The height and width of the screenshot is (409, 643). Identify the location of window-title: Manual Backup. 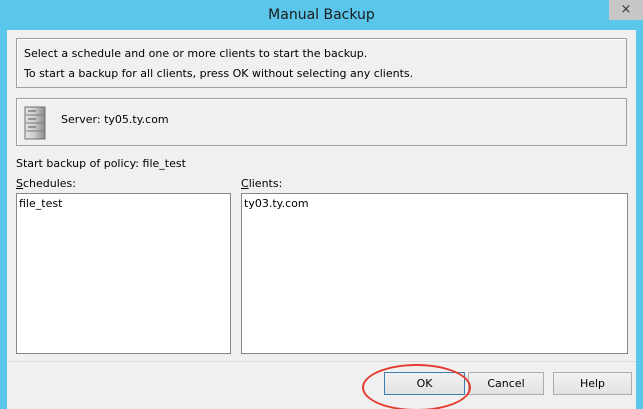
(321, 15).